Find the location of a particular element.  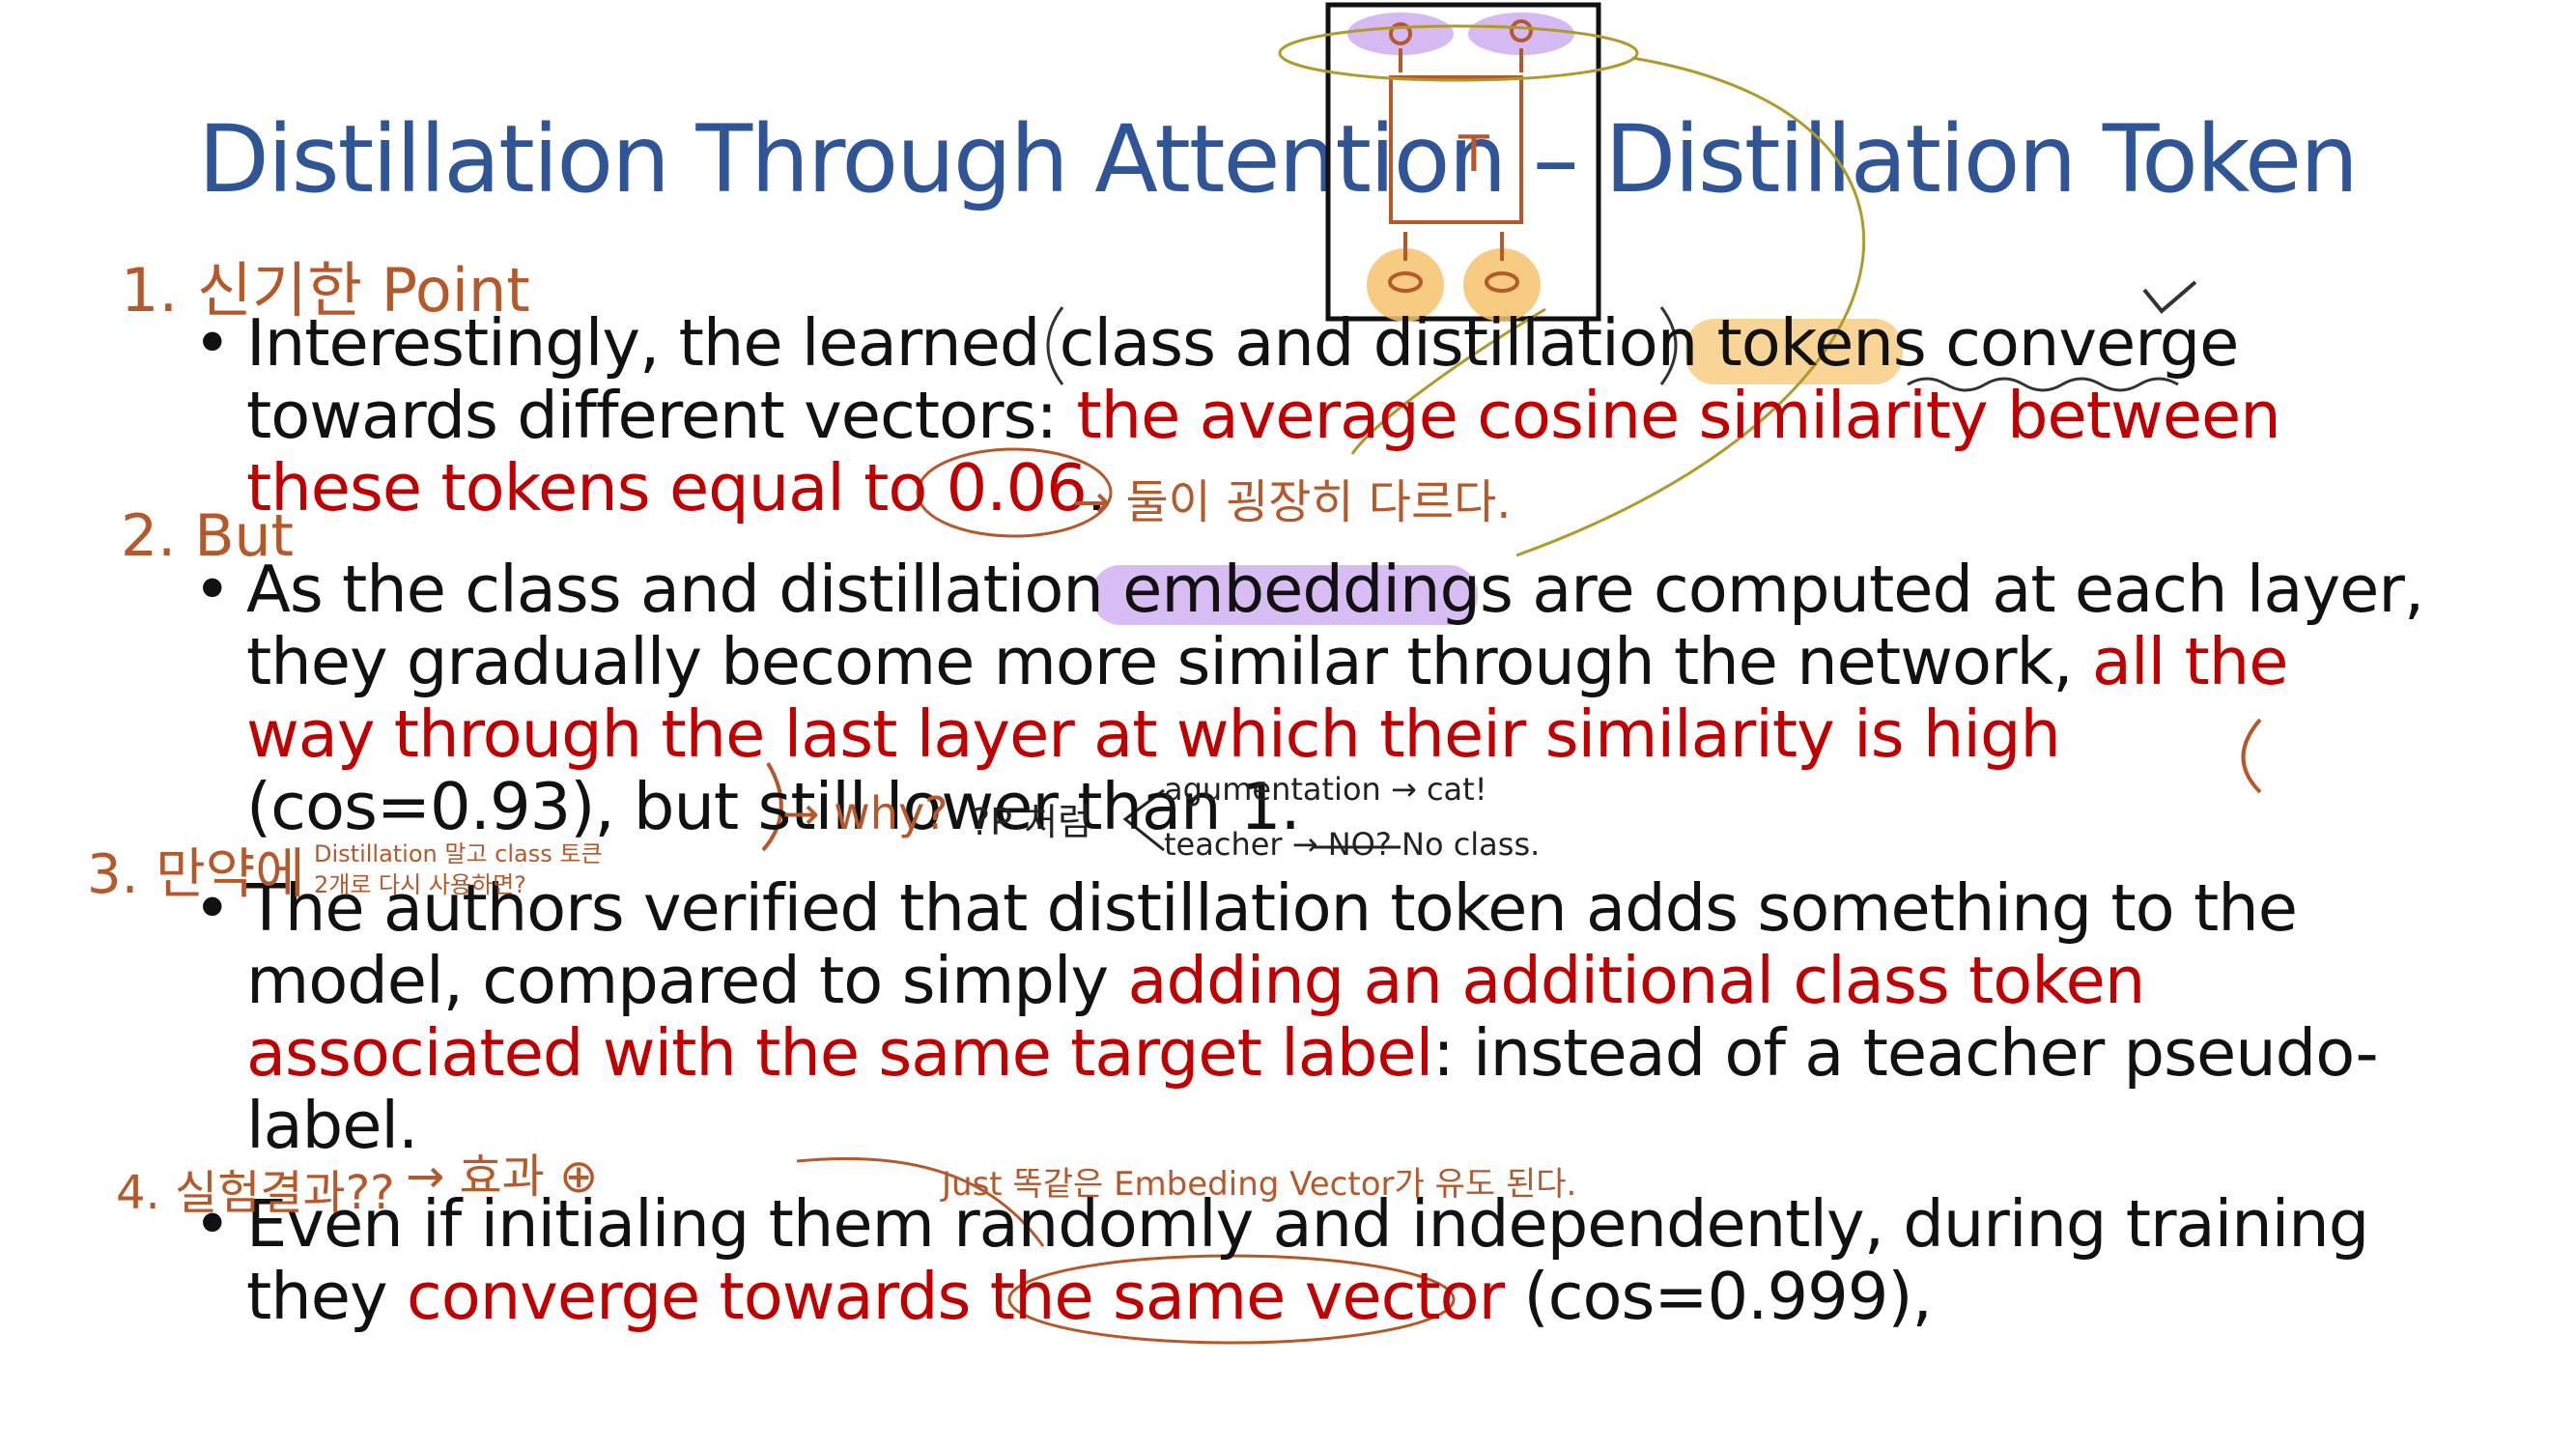

annotation-note-2: 2. But is located at coordinates (208, 536).